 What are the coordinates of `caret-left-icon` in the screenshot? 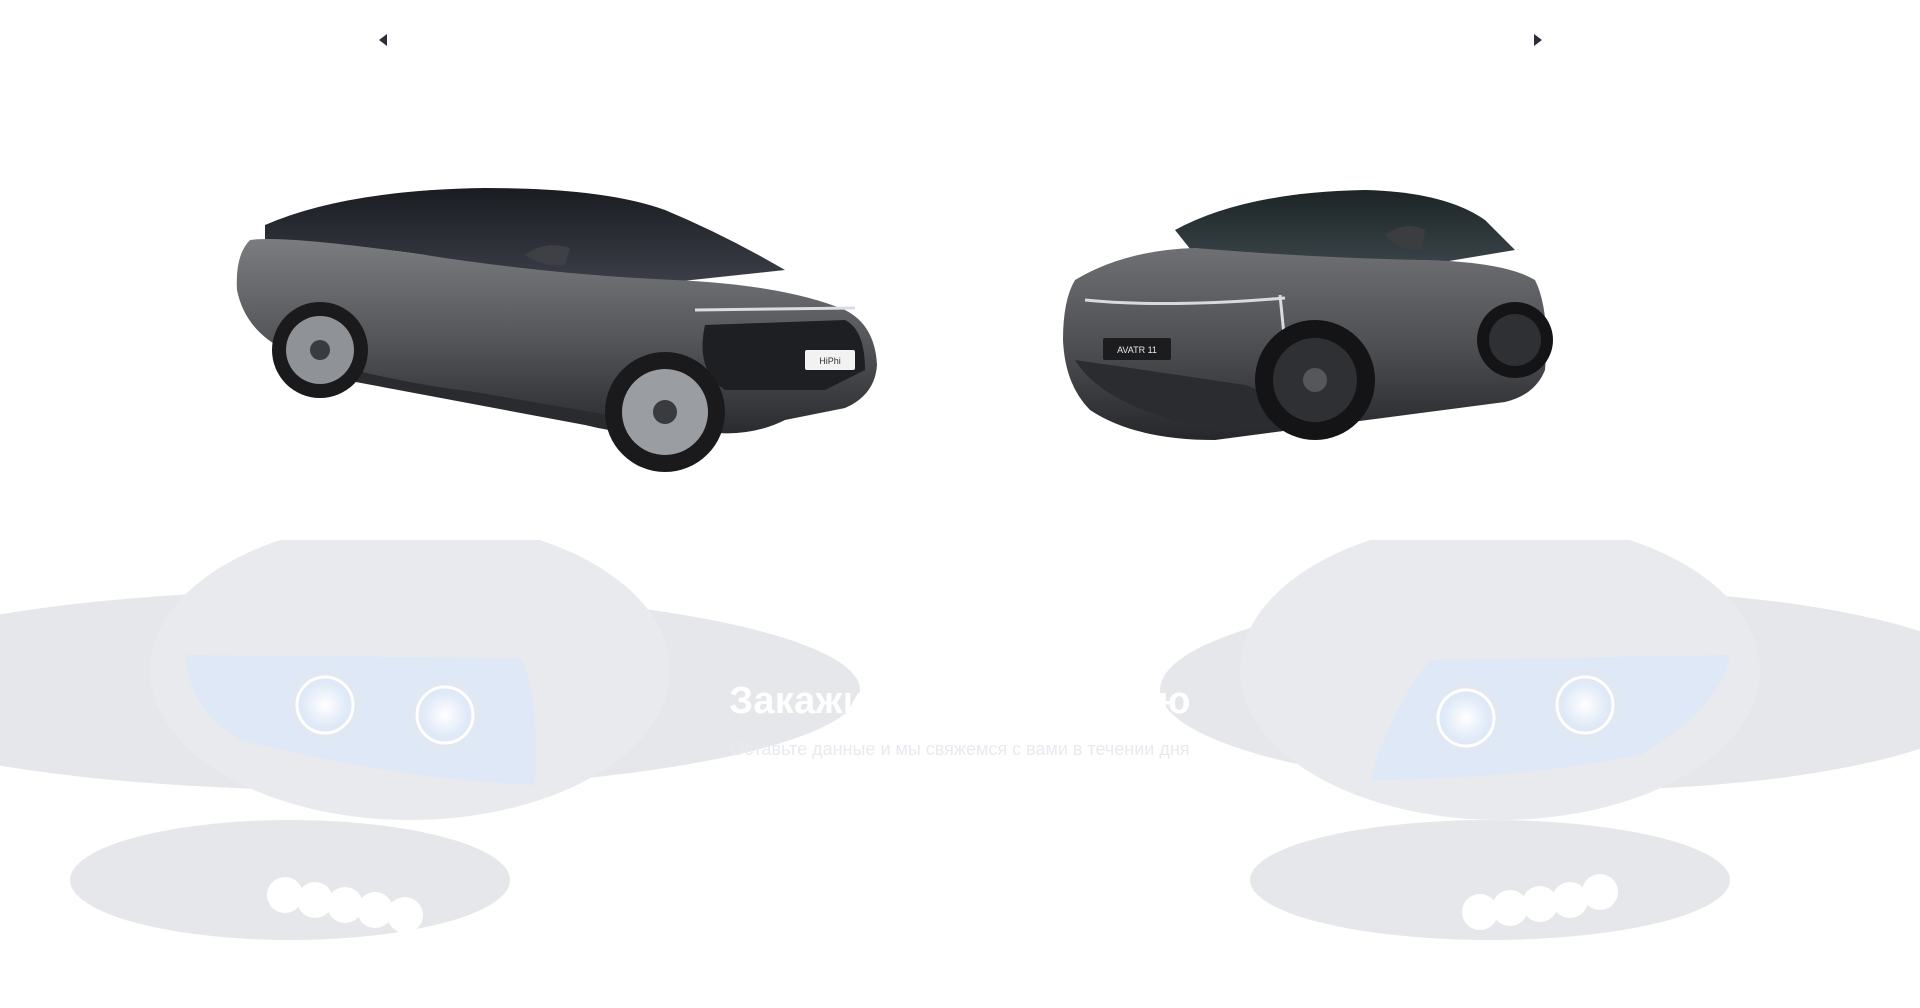 It's located at (383, 40).